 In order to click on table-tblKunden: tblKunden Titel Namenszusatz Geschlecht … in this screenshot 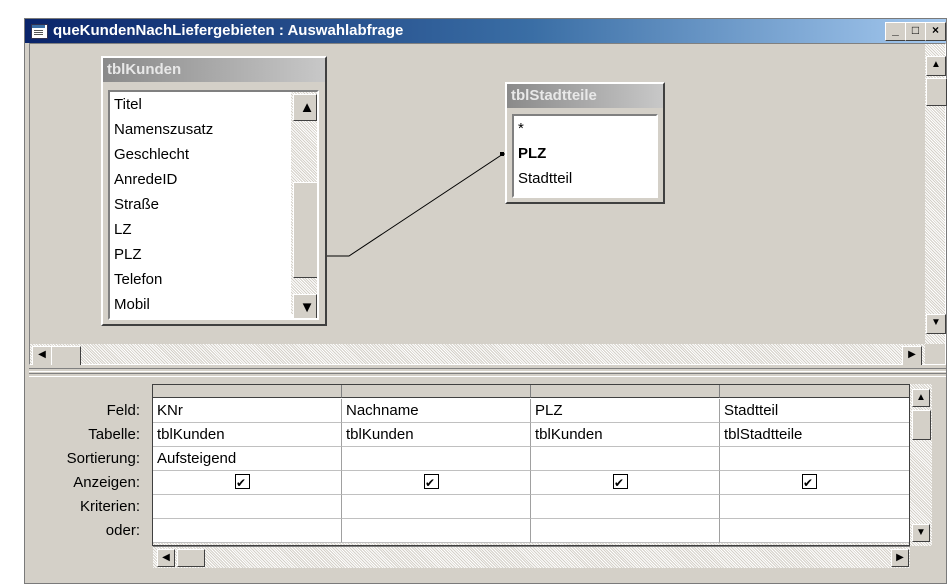, I will do `click(214, 191)`.